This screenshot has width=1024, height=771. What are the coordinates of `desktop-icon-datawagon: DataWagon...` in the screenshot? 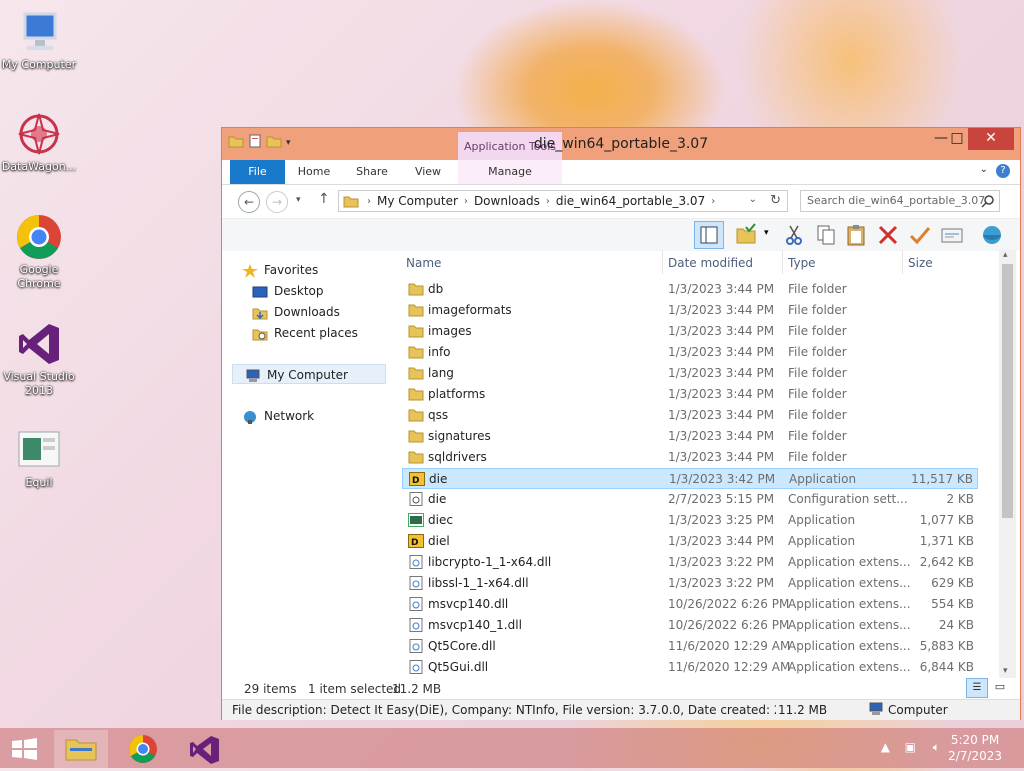 It's located at (40, 142).